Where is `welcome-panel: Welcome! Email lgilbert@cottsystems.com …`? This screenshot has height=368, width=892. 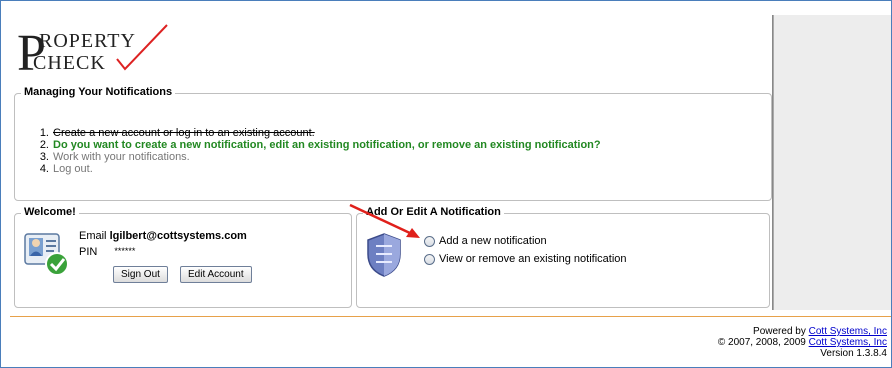
welcome-panel: Welcome! Email lgilbert@cottsystems.com … is located at coordinates (183, 256).